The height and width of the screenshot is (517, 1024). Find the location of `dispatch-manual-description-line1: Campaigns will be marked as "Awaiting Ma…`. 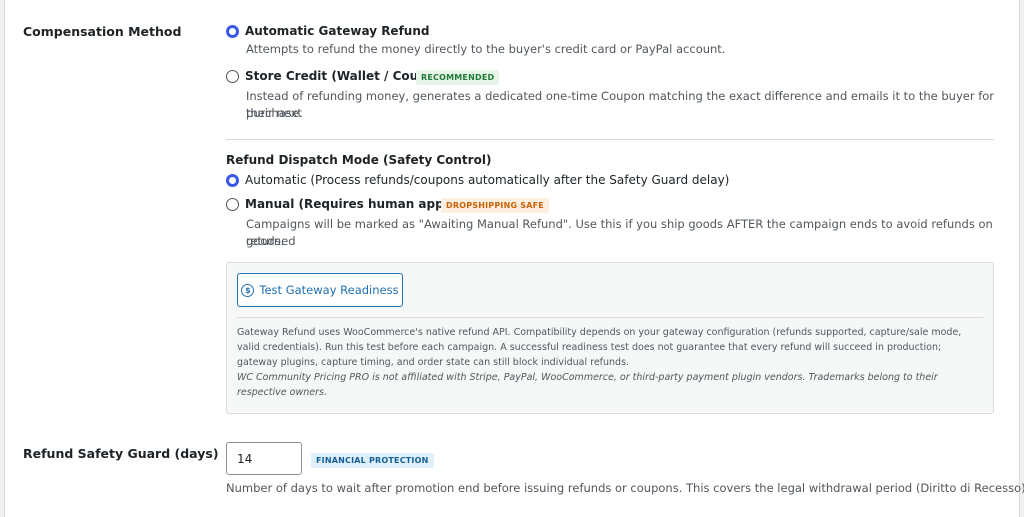

dispatch-manual-description-line1: Campaigns will be marked as "Awaiting Ma… is located at coordinates (619, 232).